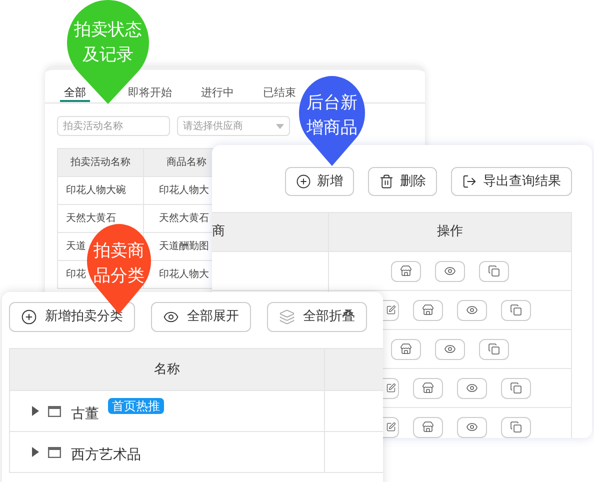 This screenshot has height=482, width=594. What do you see at coordinates (280, 126) in the screenshot?
I see `dropdown-caret-icon` at bounding box center [280, 126].